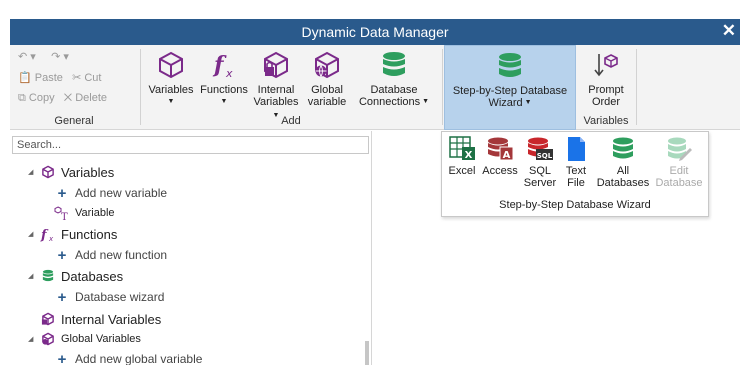  What do you see at coordinates (576, 183) in the screenshot?
I see `text-file-label-2: File` at bounding box center [576, 183].